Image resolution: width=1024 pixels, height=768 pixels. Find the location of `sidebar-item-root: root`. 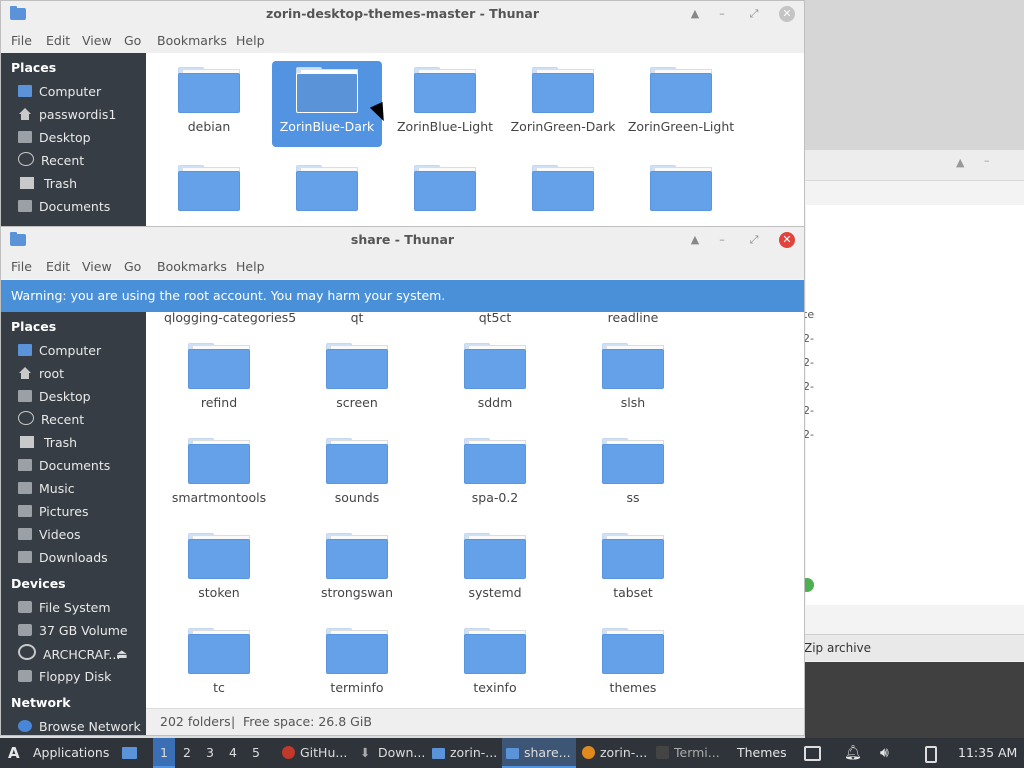

sidebar-item-root: root is located at coordinates (41, 374).